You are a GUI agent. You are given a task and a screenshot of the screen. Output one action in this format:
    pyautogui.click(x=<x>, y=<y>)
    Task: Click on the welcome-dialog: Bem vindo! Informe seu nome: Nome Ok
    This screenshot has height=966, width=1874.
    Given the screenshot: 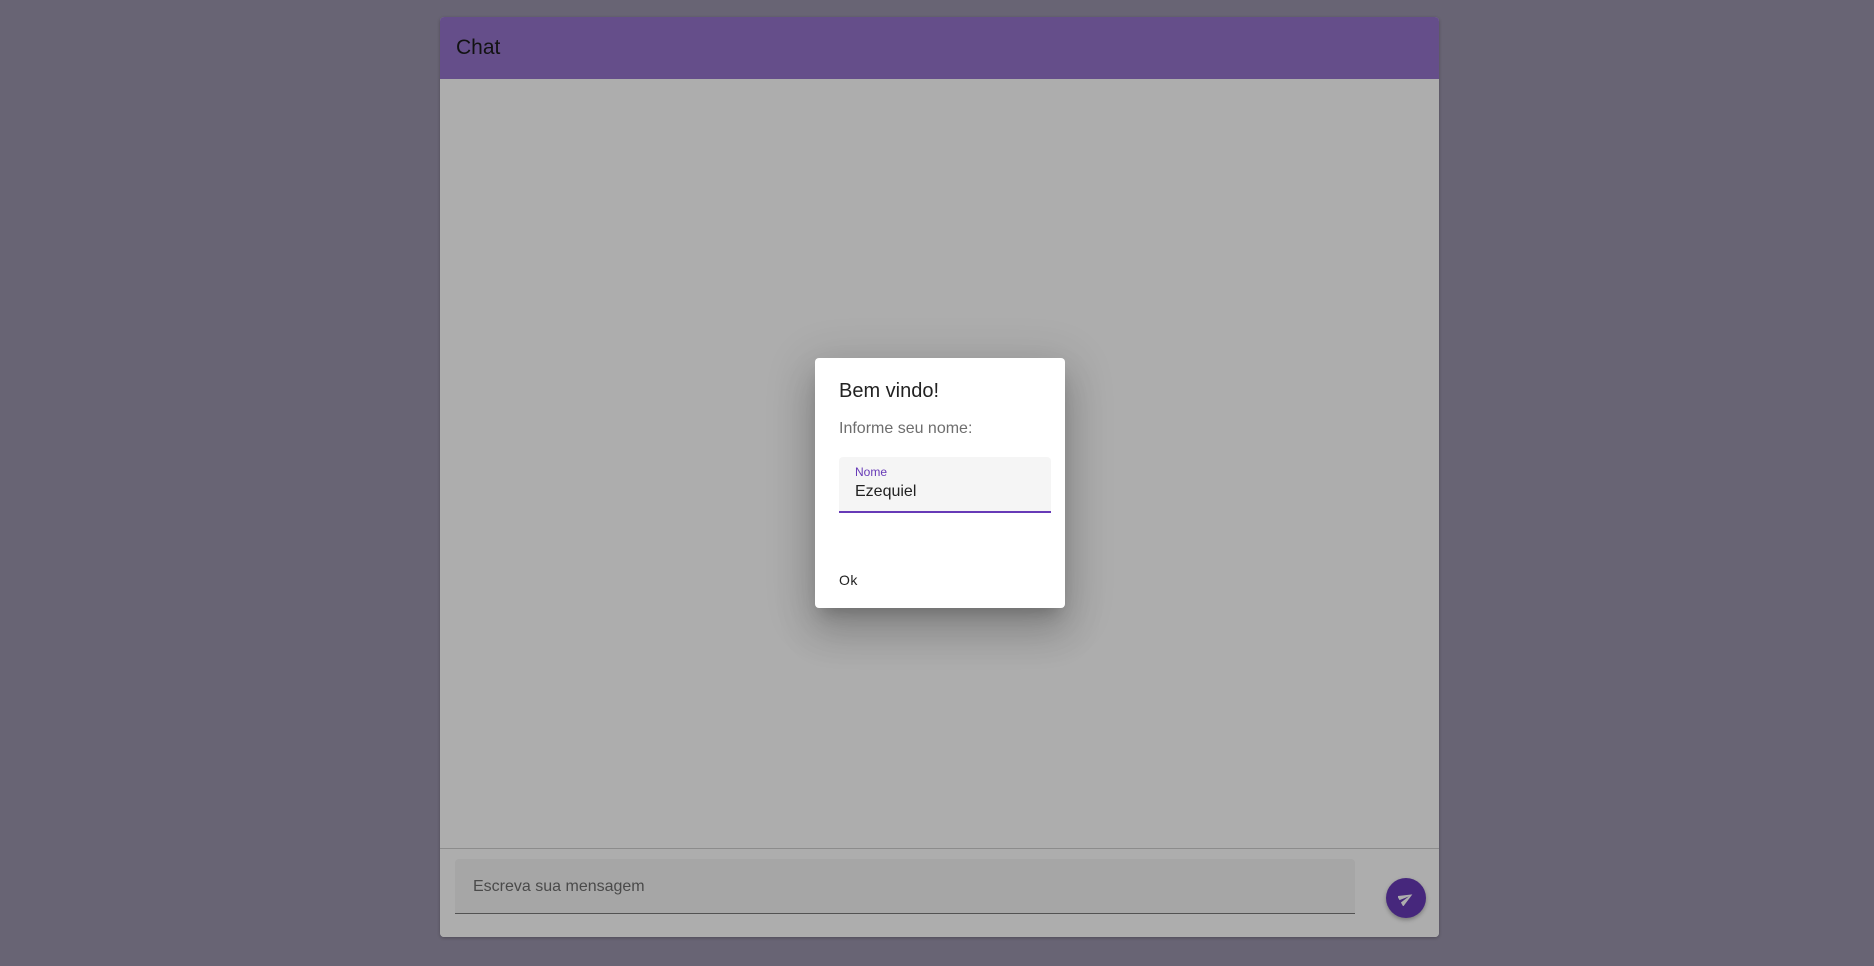 What is the action you would take?
    pyautogui.click(x=940, y=483)
    